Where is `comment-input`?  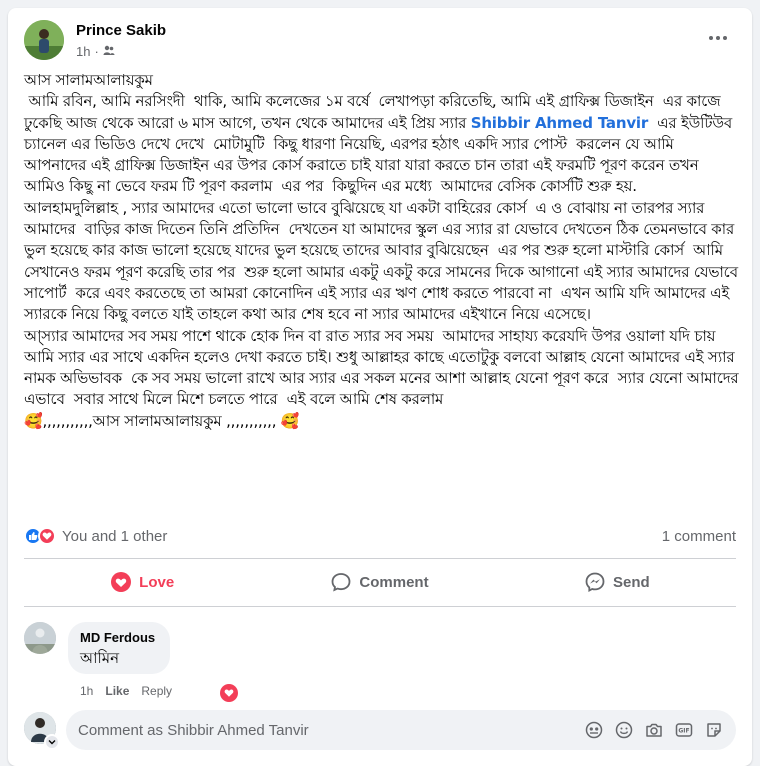
comment-input is located at coordinates (331, 730).